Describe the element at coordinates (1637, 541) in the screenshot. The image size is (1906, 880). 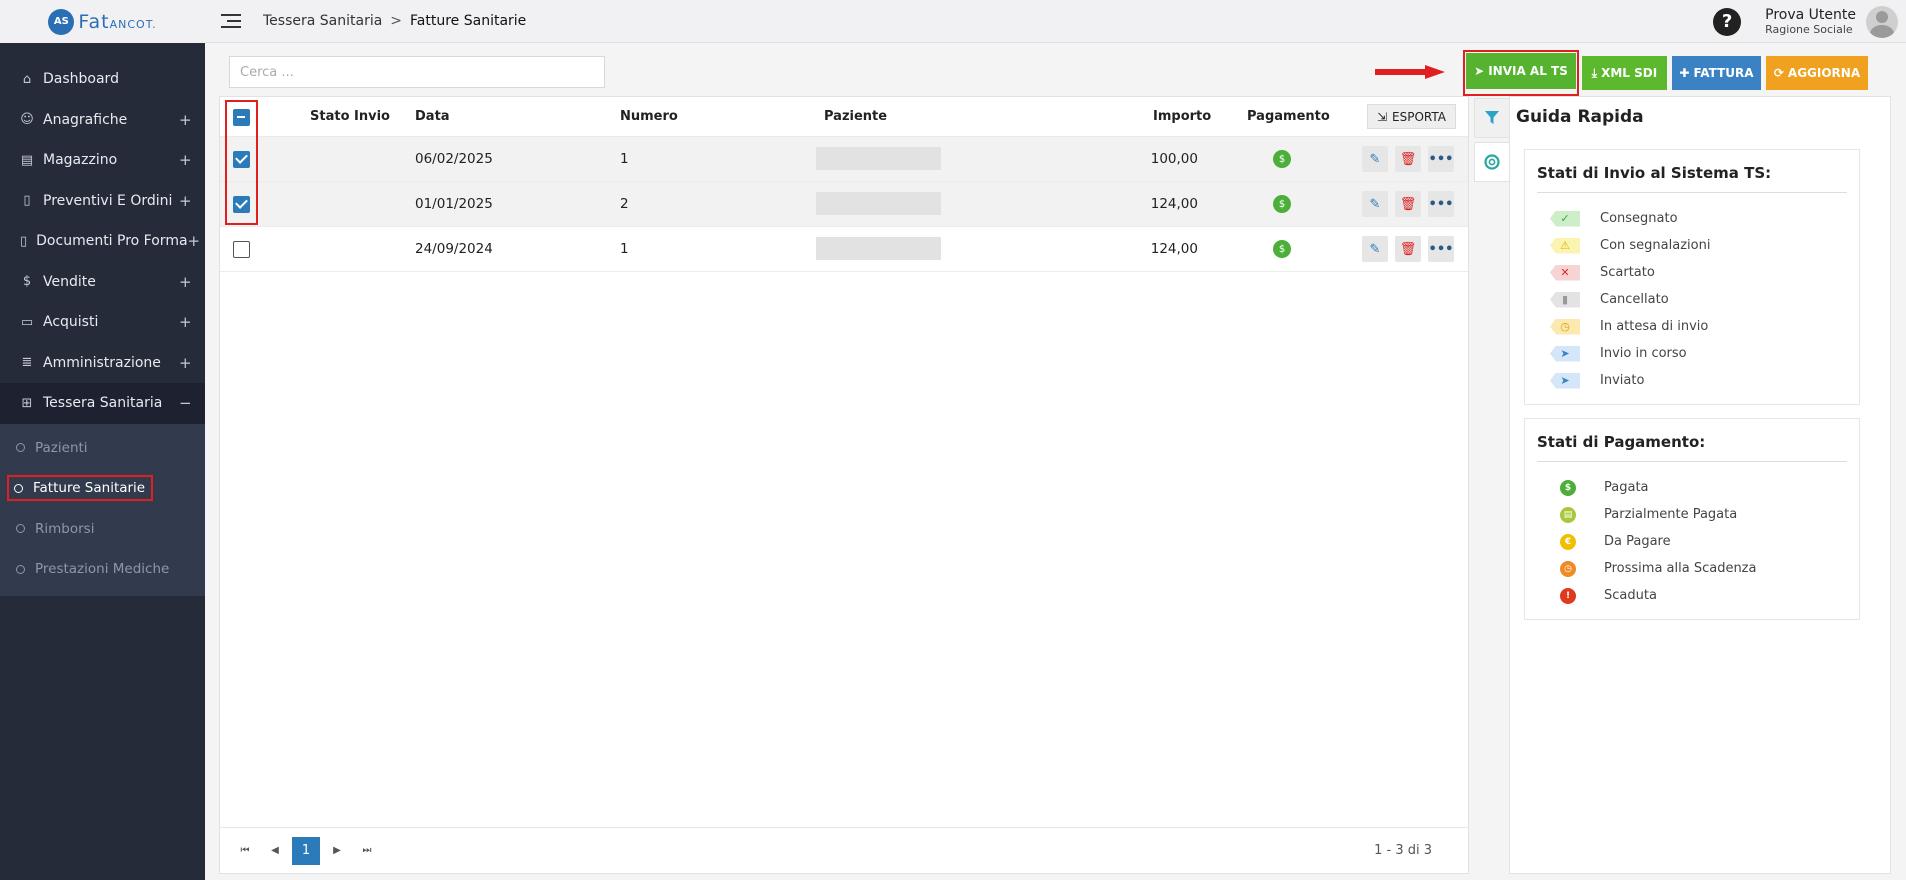
I see `pagamento-legend-label: Da Pagare` at that location.